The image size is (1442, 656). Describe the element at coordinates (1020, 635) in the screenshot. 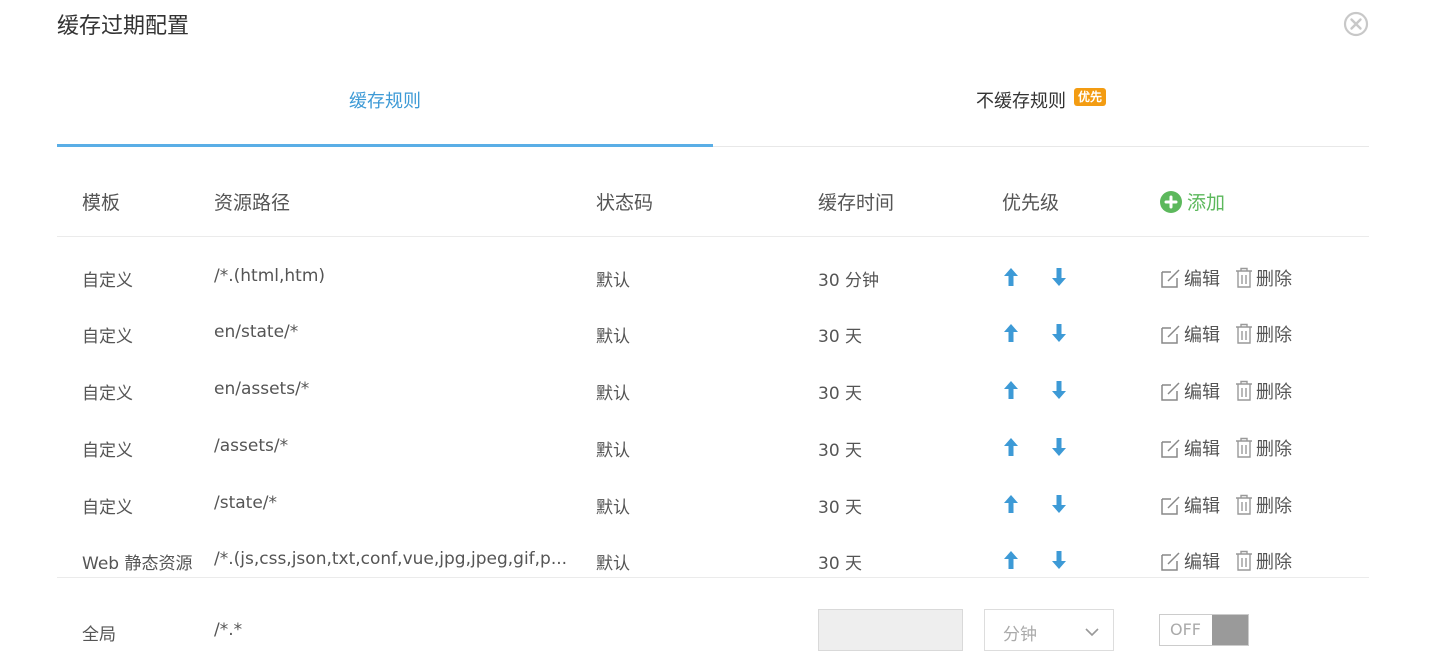

I see `global-unit-value: 分钟` at that location.